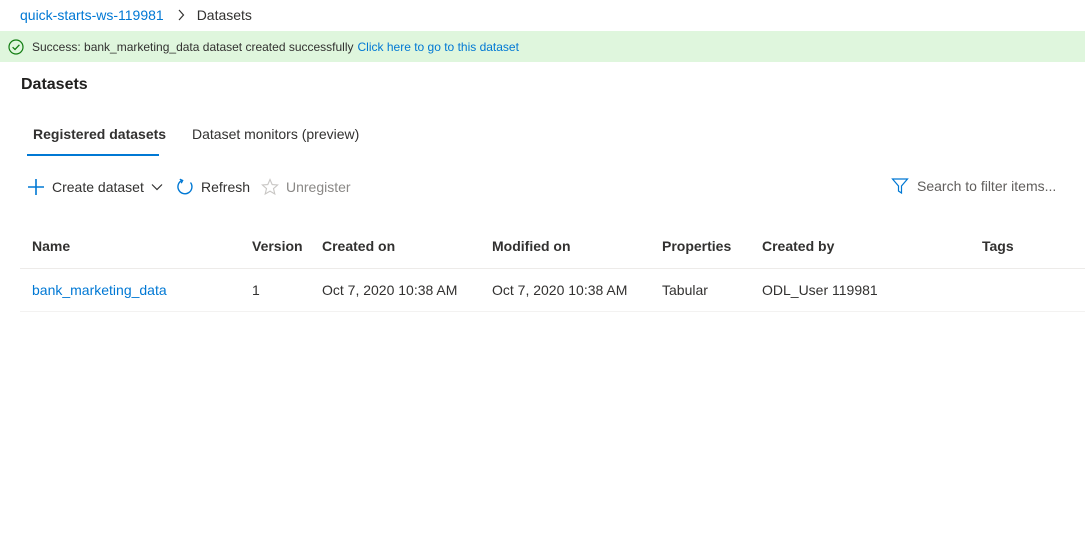 This screenshot has height=554, width=1085. I want to click on breadcrumb-current: Datasets, so click(224, 15).